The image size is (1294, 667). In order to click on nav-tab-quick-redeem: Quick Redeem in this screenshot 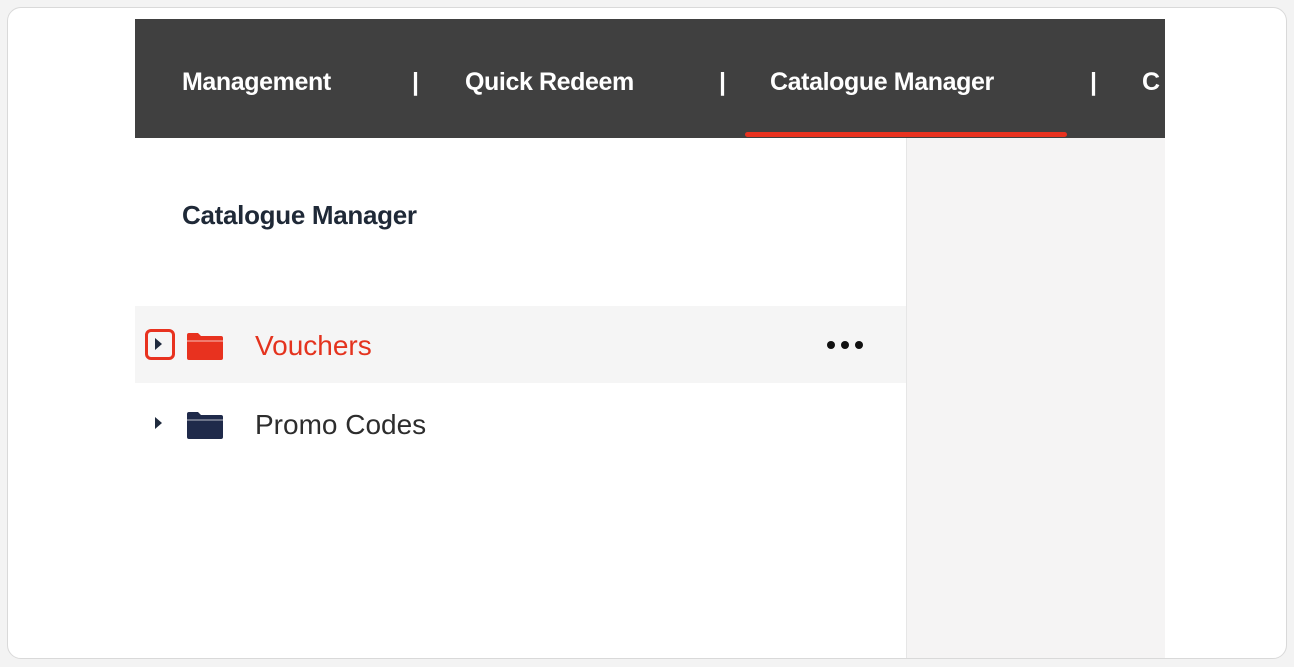, I will do `click(549, 78)`.